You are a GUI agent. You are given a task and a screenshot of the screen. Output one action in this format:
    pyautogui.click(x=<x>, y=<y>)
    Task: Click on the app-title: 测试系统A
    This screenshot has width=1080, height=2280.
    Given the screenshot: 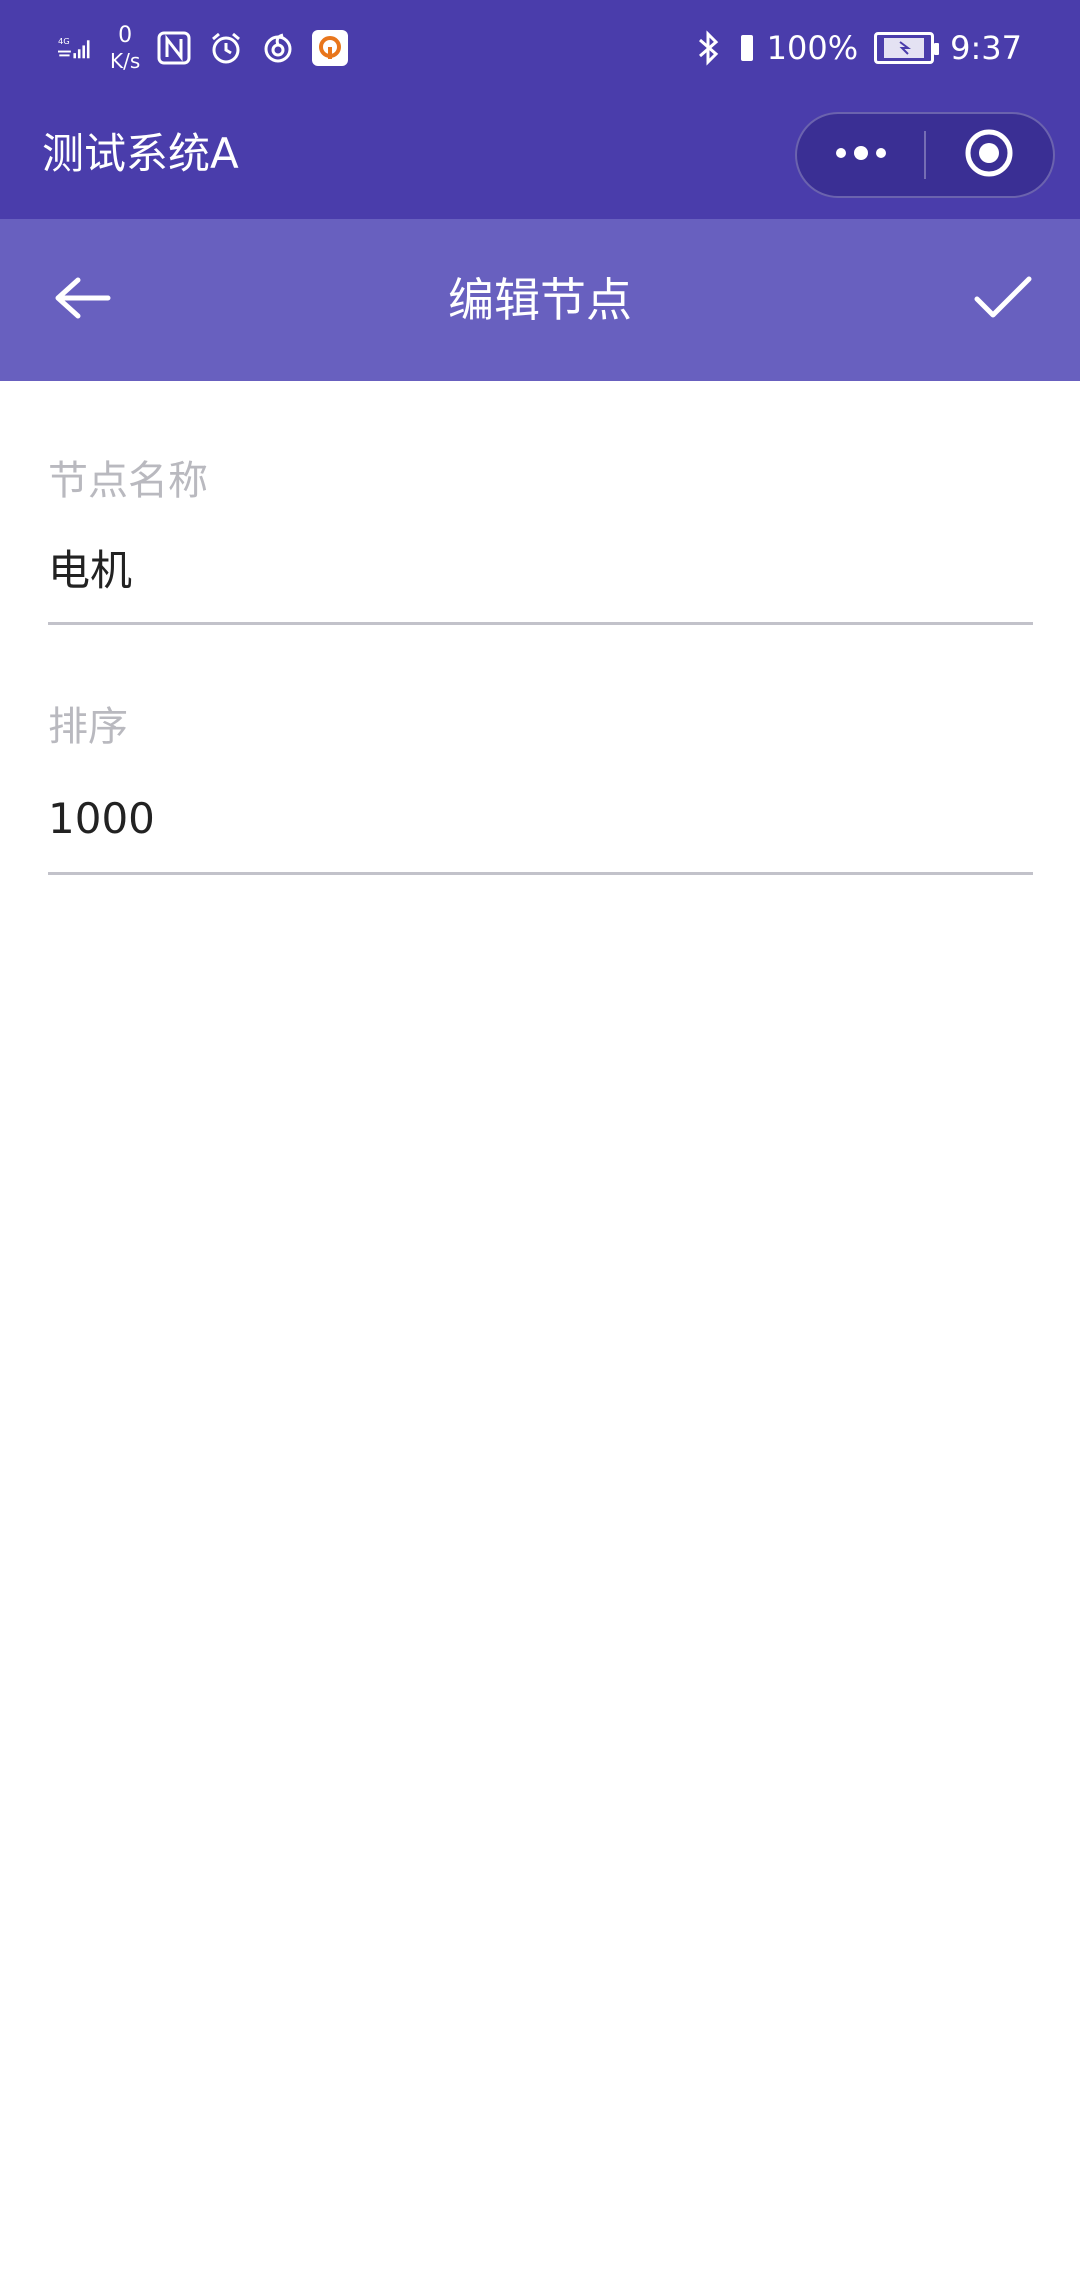 What is the action you would take?
    pyautogui.click(x=140, y=153)
    